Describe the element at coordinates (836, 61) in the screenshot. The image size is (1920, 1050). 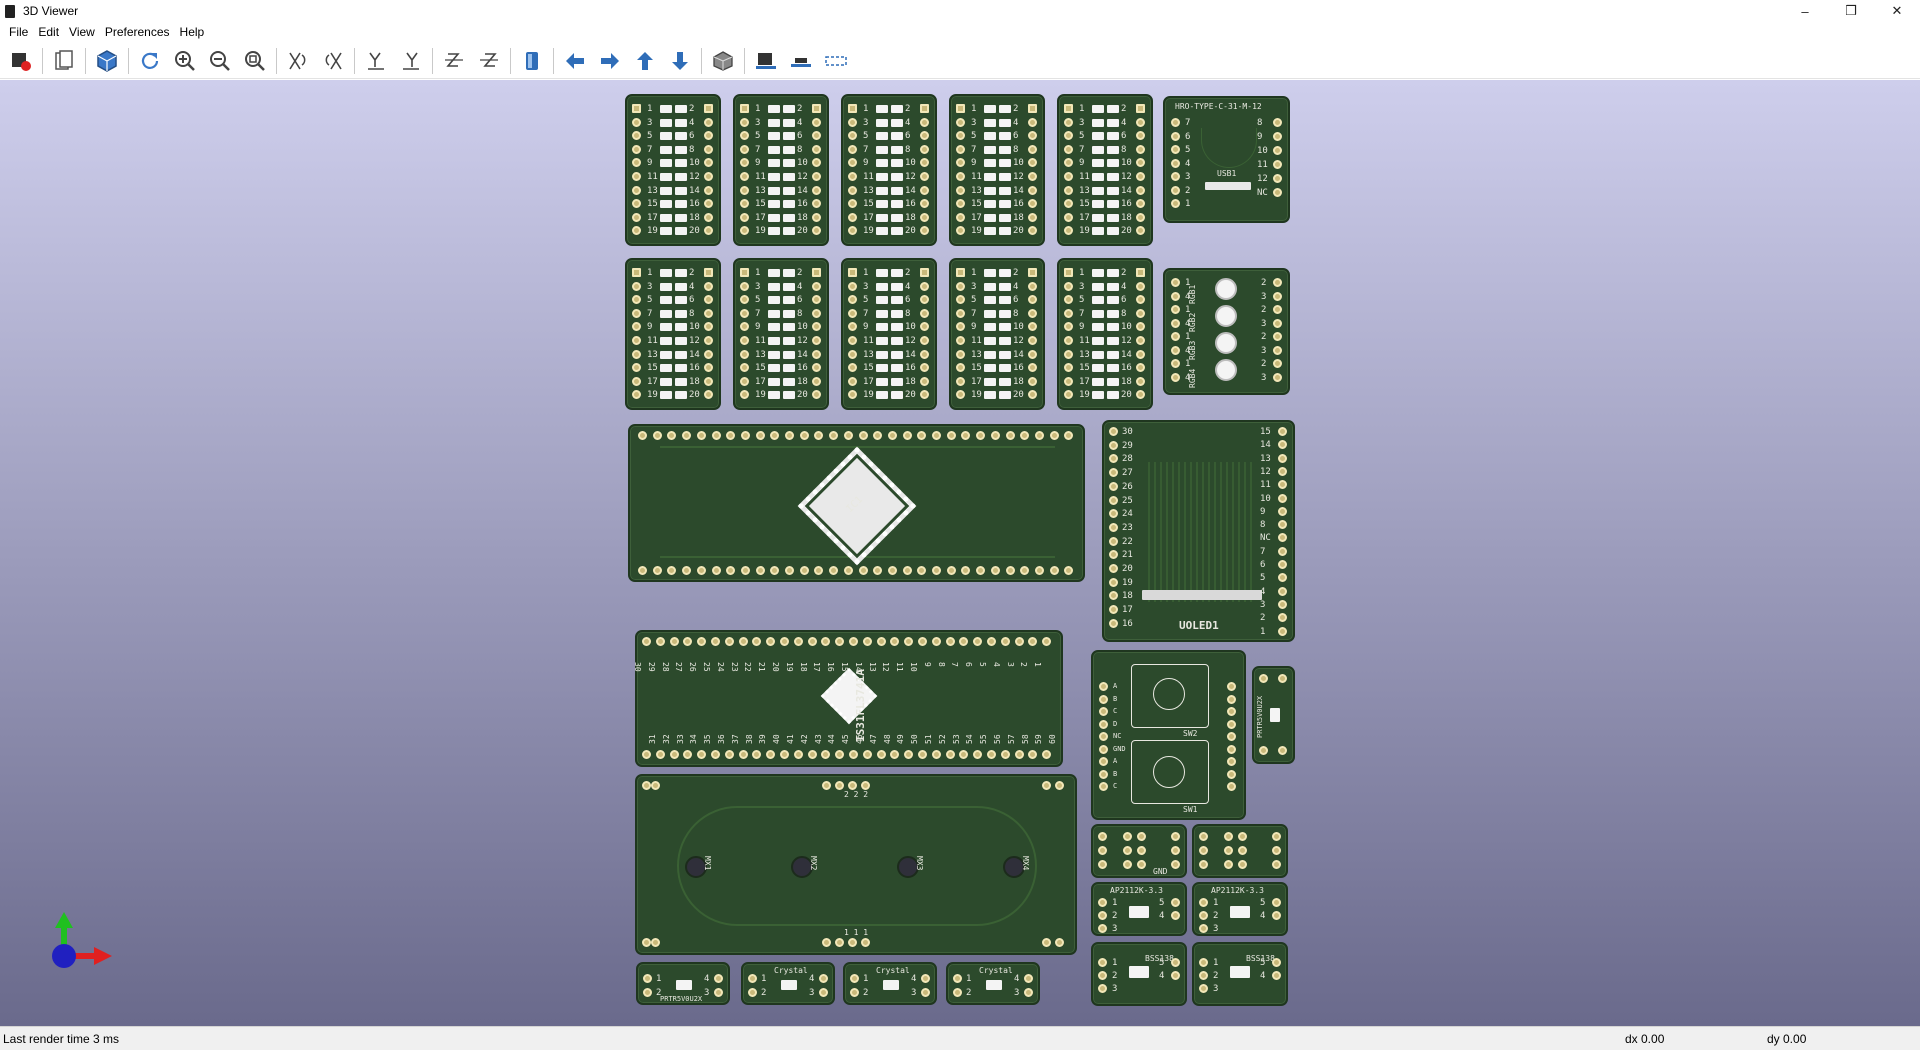
I see `show-outline-button` at that location.